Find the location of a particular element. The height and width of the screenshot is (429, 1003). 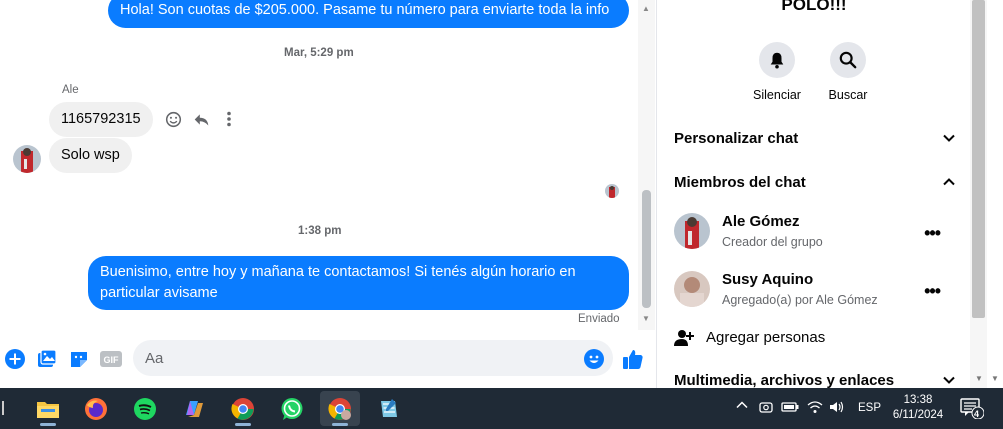

copilot-icon is located at coordinates (194, 408).